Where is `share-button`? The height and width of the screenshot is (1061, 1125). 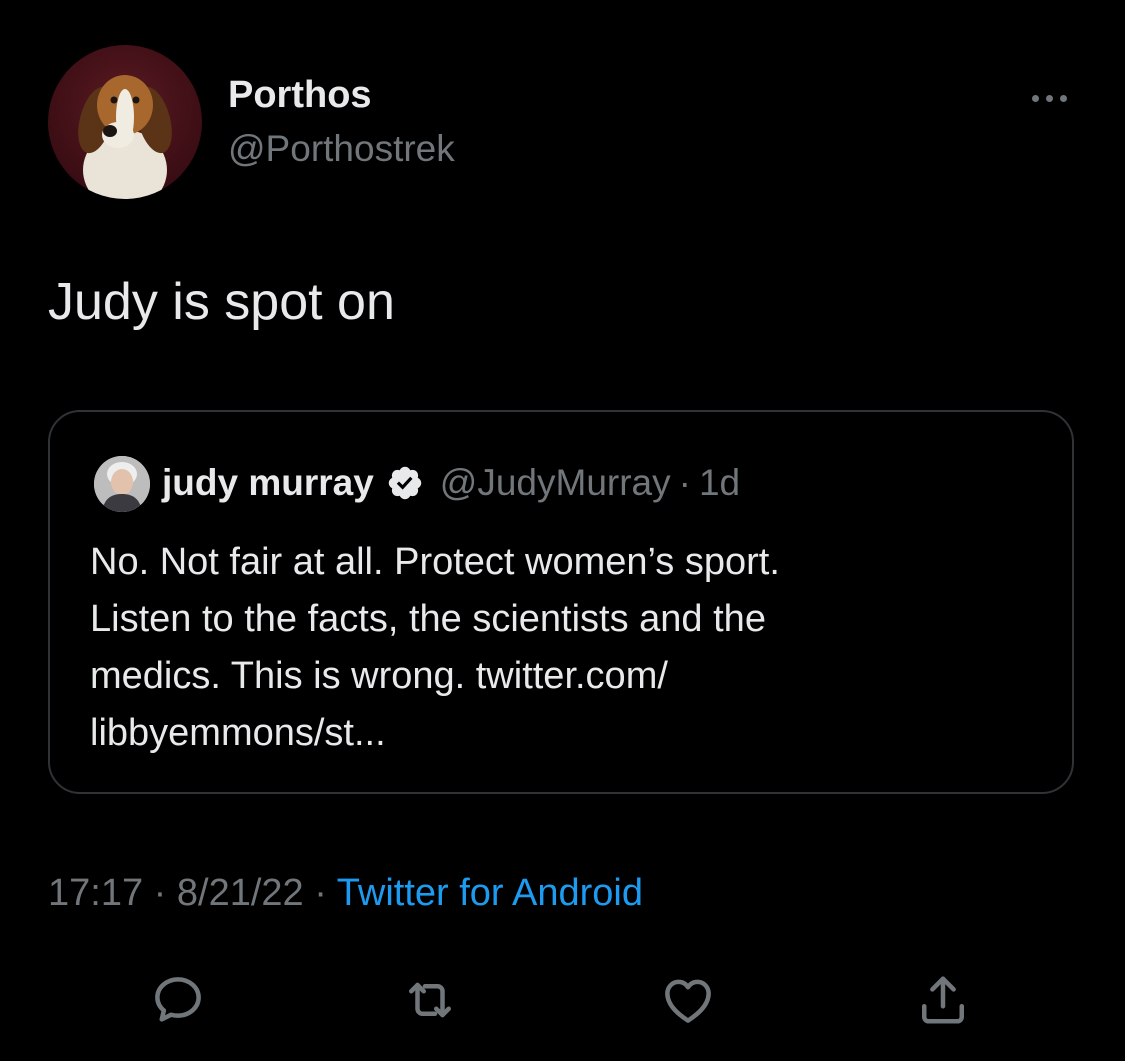 share-button is located at coordinates (943, 1000).